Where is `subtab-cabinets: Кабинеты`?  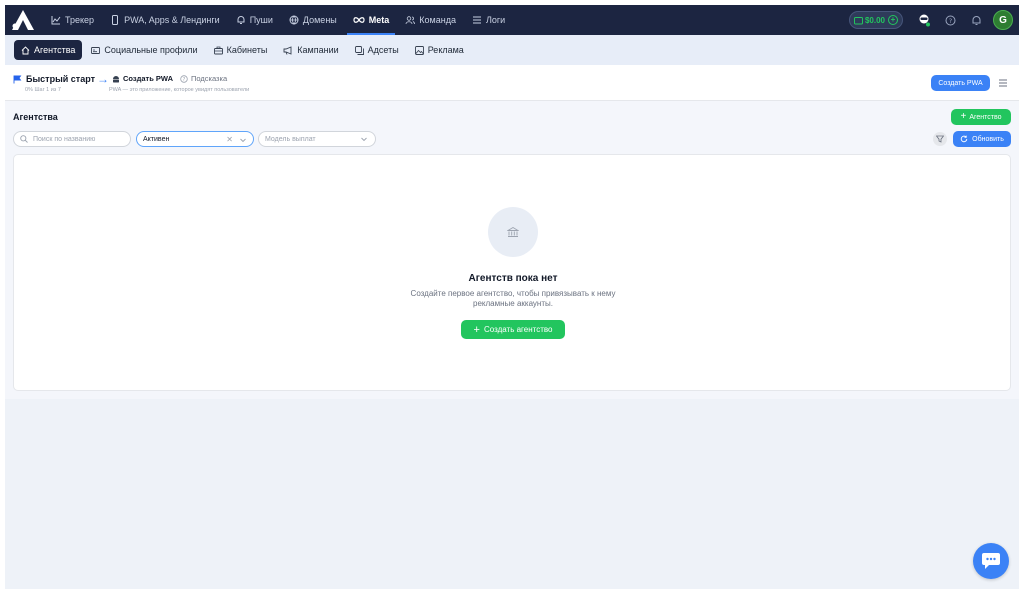
subtab-cabinets: Кабинеты is located at coordinates (241, 50).